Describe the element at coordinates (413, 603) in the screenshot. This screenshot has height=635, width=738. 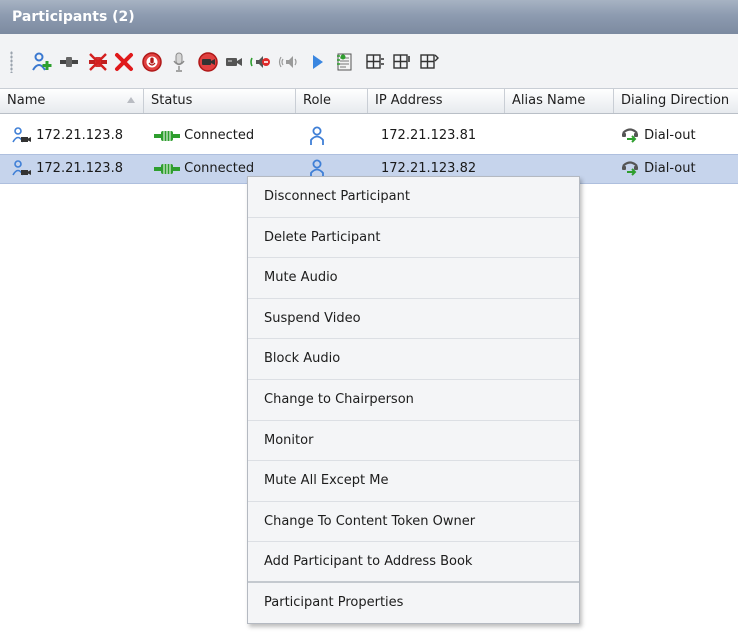
I see `menu-item-participant-properties: Participant Properties` at that location.